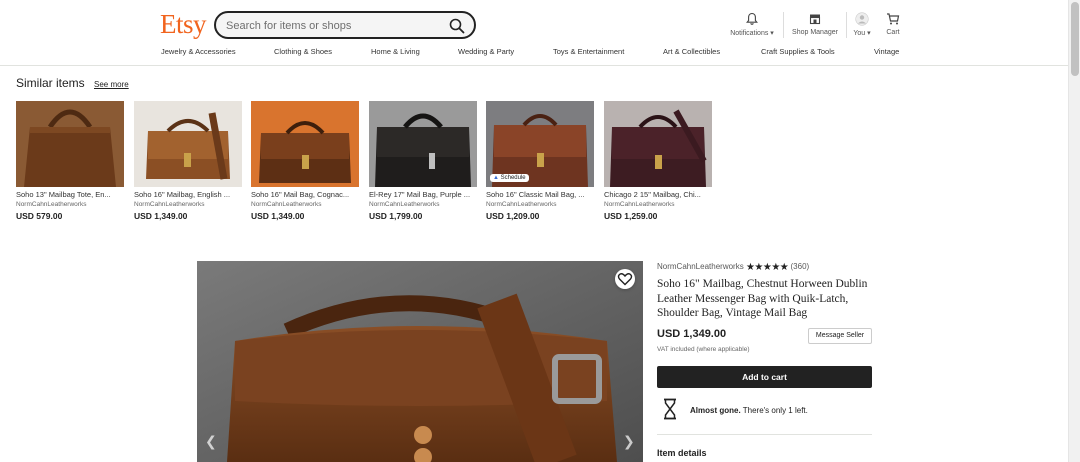 This screenshot has height=462, width=1080. What do you see at coordinates (183, 24) in the screenshot?
I see `etsy-logo: Etsy` at bounding box center [183, 24].